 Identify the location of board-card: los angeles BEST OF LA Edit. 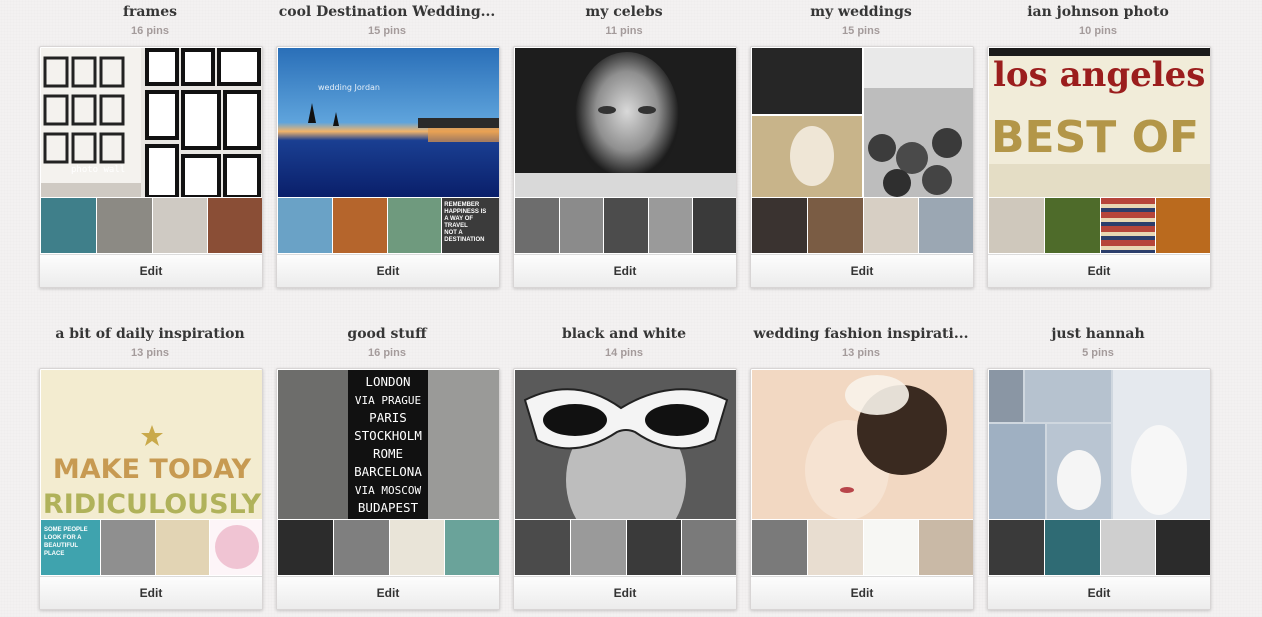
(1099, 167).